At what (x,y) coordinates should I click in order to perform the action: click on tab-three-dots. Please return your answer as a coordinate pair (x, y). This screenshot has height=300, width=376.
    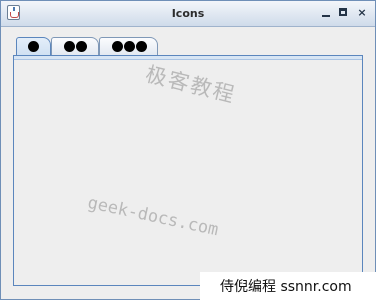
    Looking at the image, I should click on (128, 46).